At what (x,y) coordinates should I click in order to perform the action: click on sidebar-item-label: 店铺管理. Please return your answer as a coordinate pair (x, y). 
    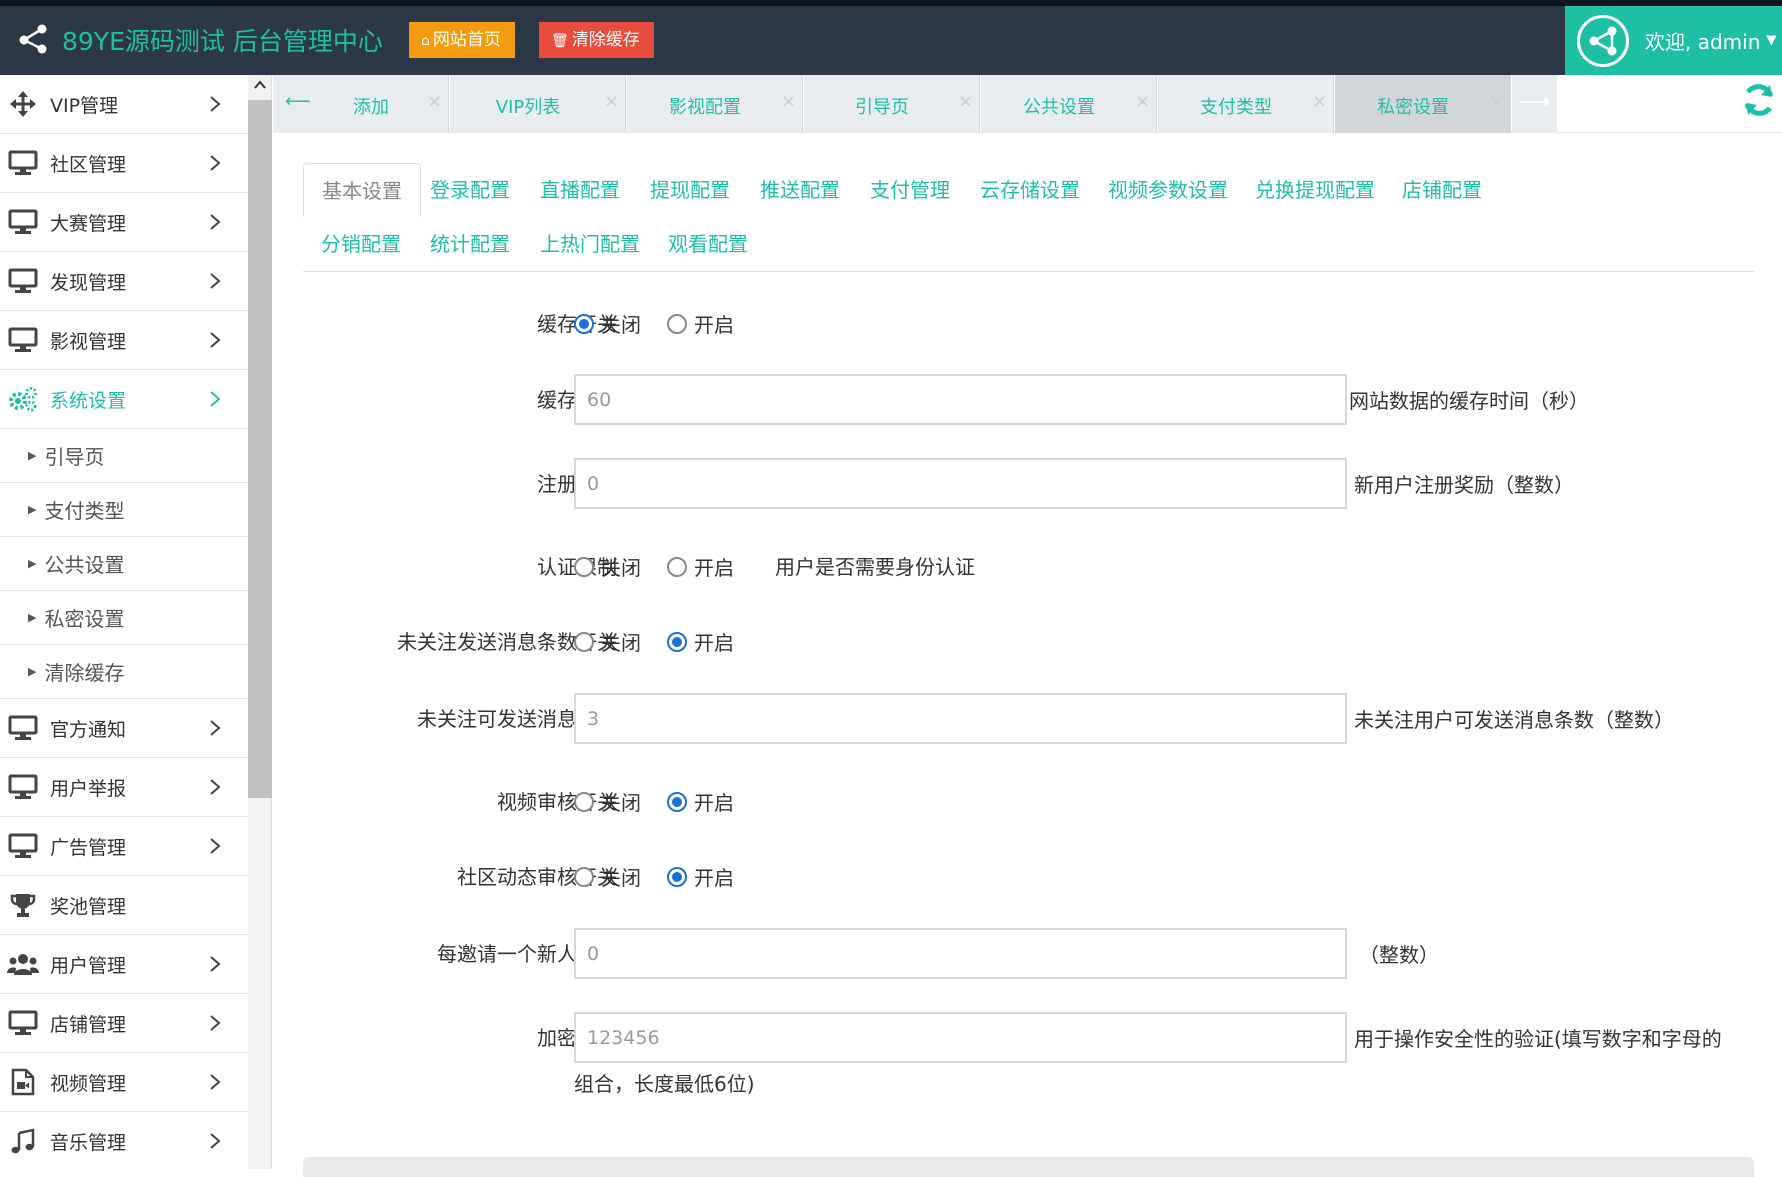
    Looking at the image, I should click on (88, 1024).